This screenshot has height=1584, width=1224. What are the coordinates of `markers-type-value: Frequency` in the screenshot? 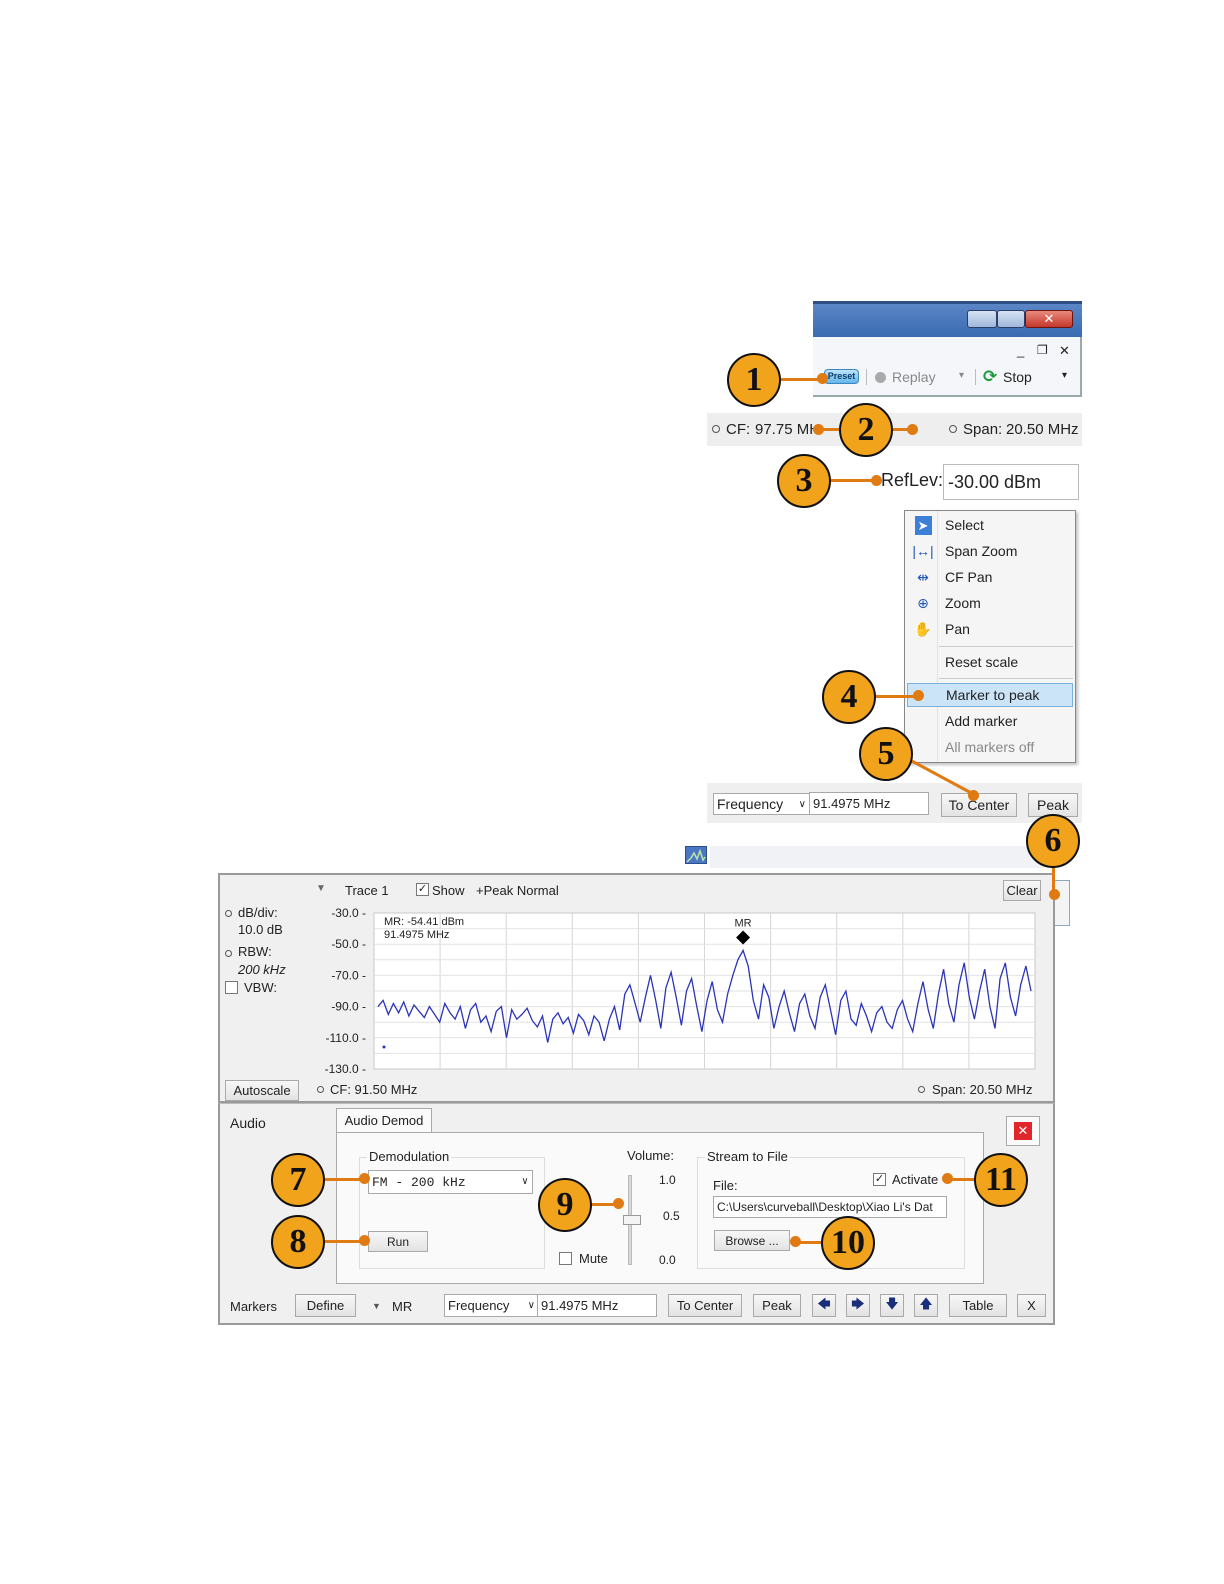 It's located at (479, 1305).